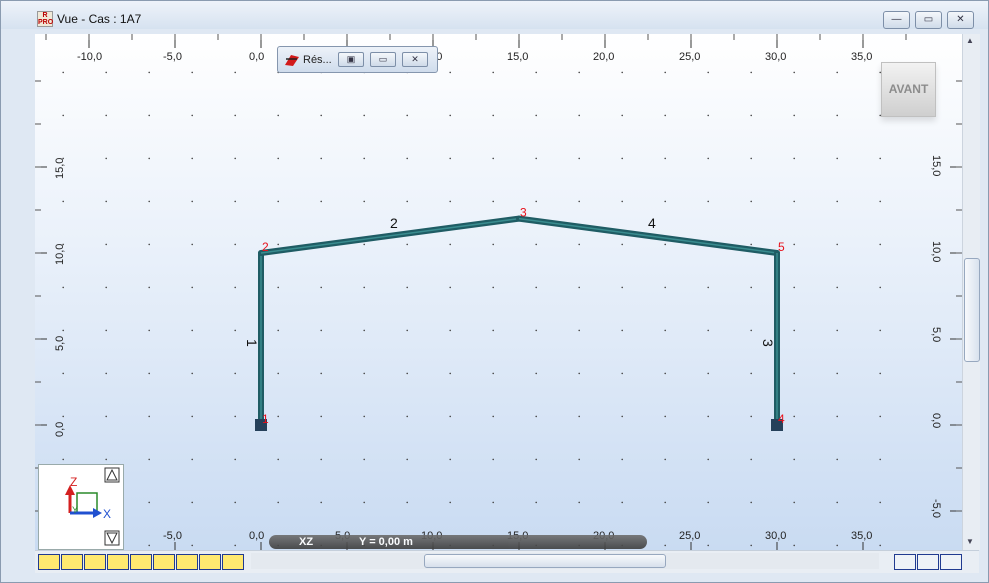  Describe the element at coordinates (383, 59) in the screenshot. I see `results-maximize-button: ▭` at that location.